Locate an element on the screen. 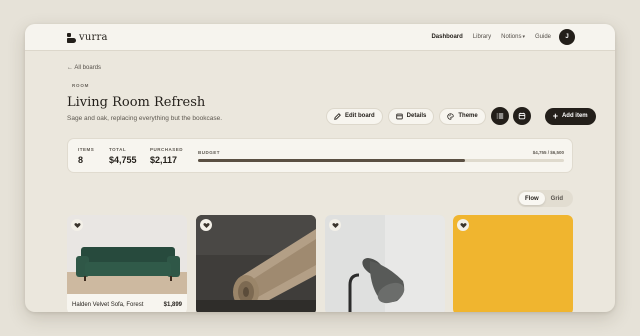 Image resolution: width=640 pixels, height=336 pixels. pencil-icon is located at coordinates (337, 116).